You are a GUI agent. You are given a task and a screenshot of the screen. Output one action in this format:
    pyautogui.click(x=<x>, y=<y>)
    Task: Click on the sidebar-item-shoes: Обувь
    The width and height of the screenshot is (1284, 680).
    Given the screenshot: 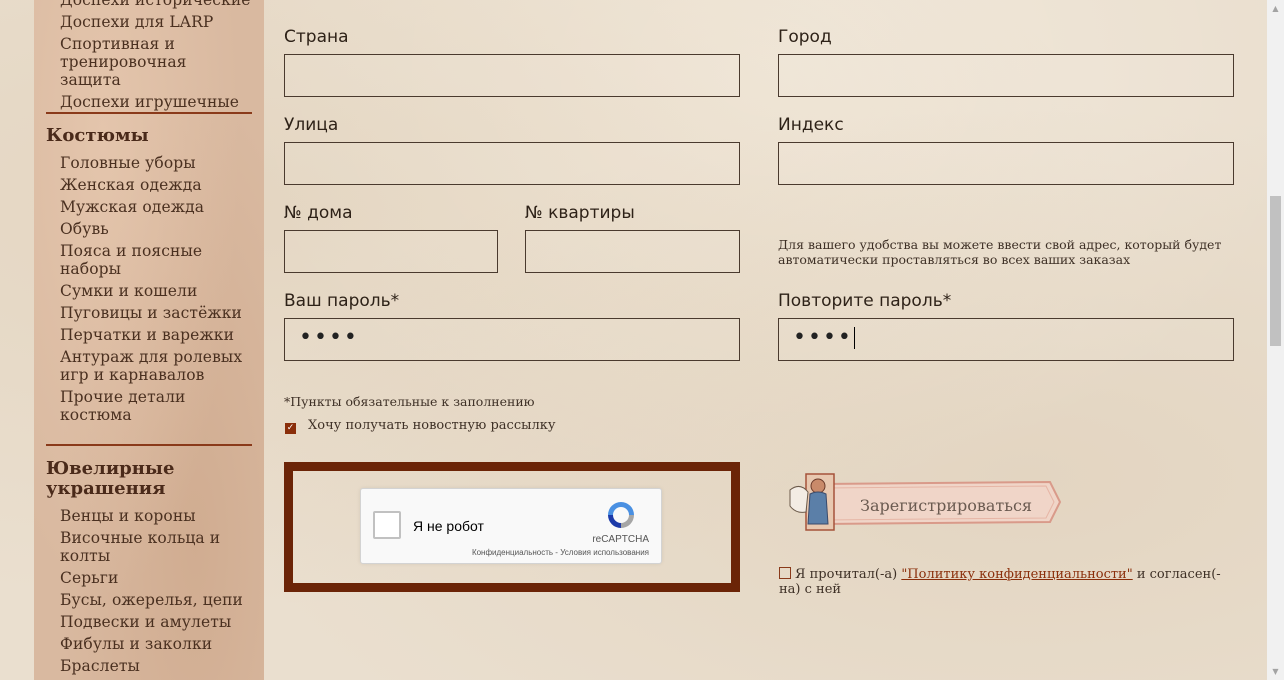 What is the action you would take?
    pyautogui.click(x=149, y=229)
    